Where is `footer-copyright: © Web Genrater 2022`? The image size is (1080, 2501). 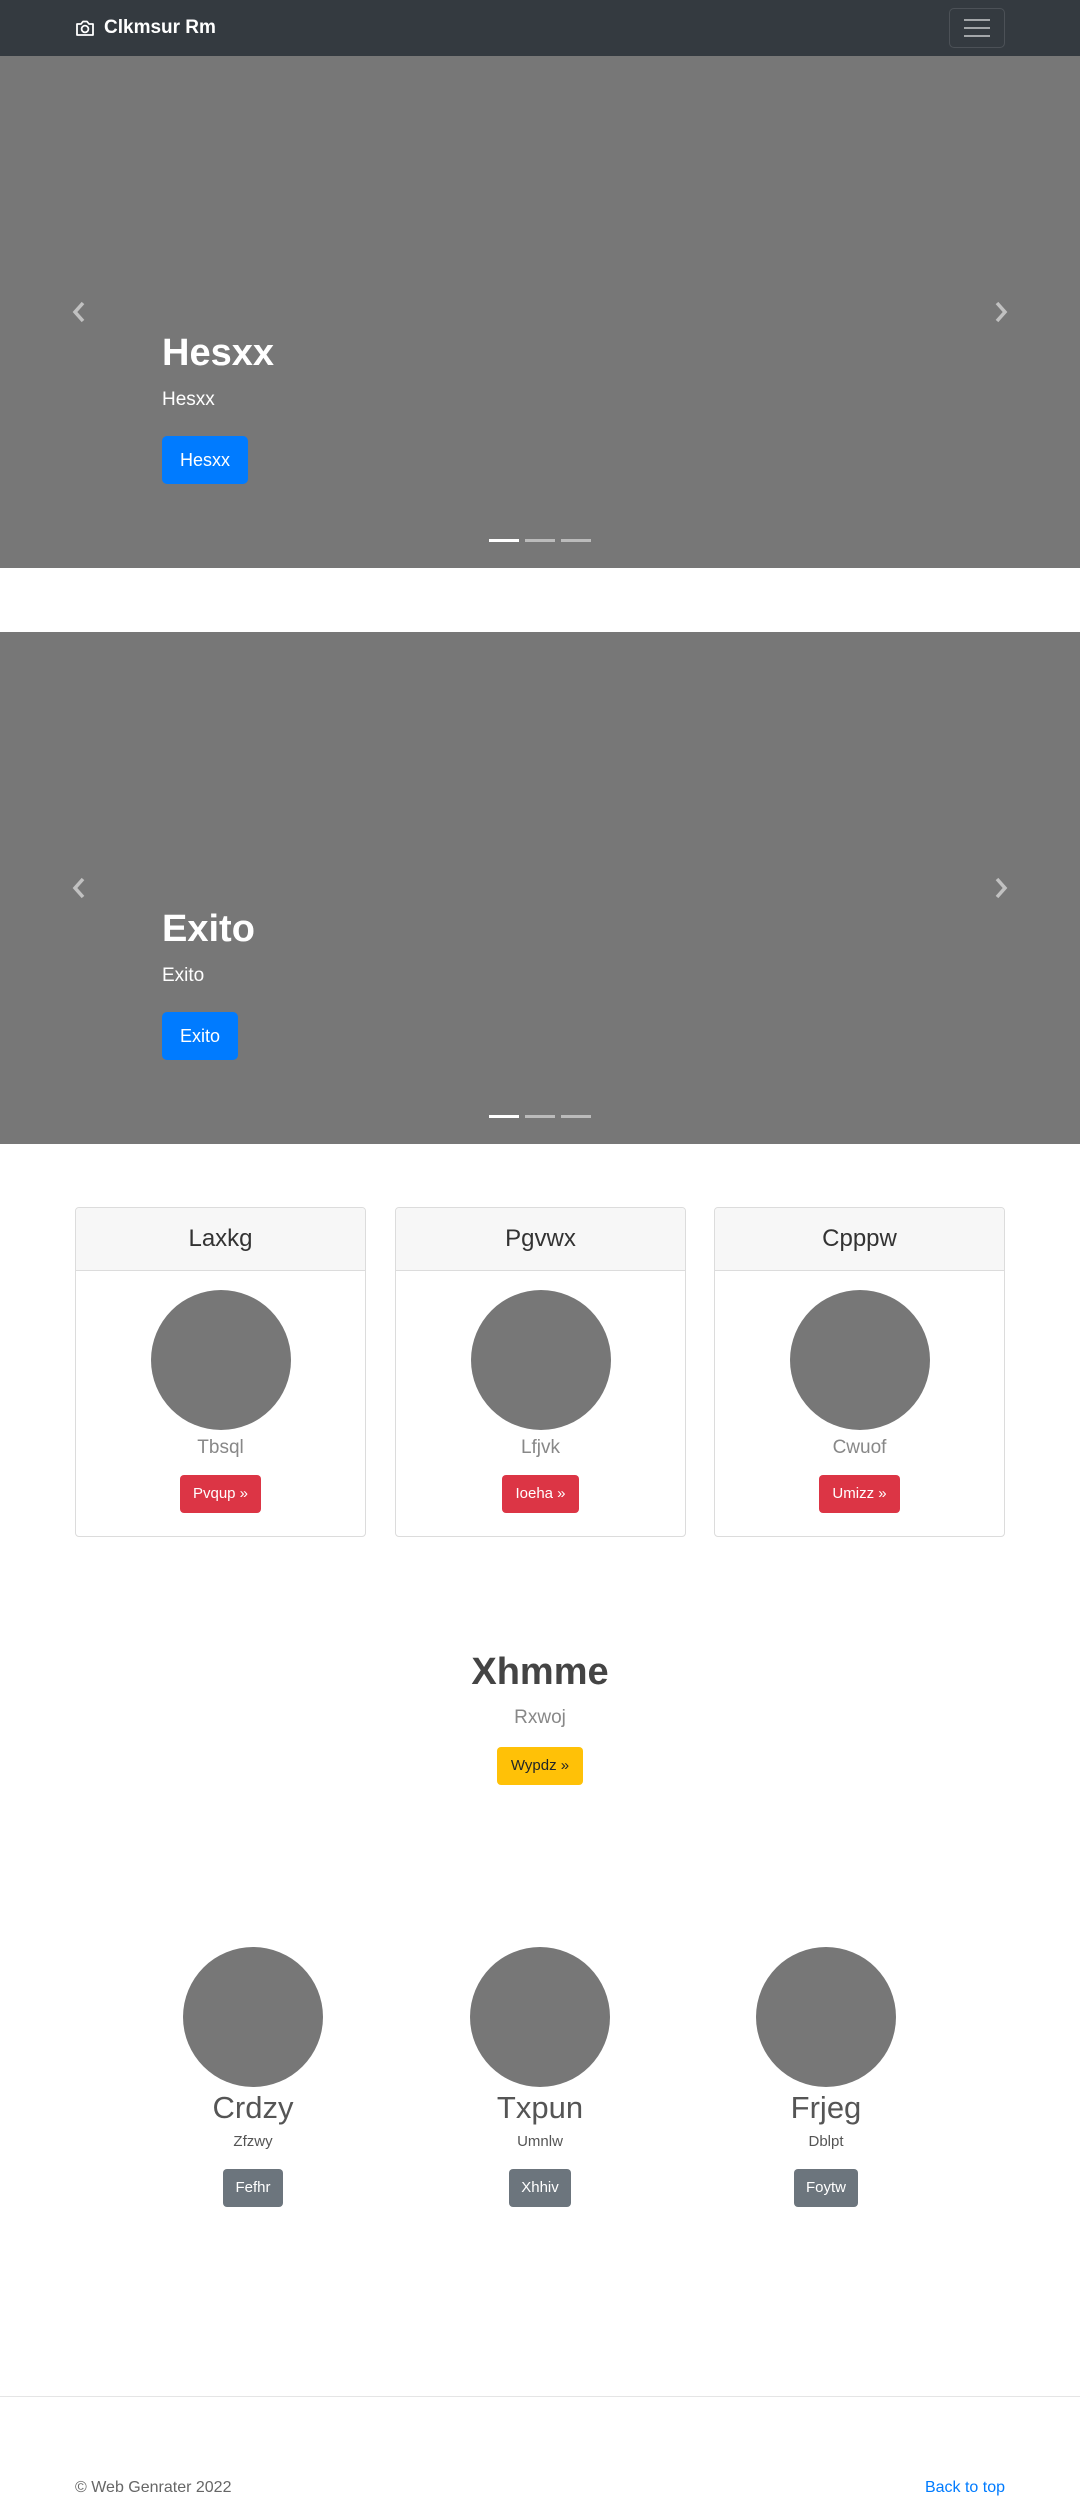 footer-copyright: © Web Genrater 2022 is located at coordinates (153, 2487).